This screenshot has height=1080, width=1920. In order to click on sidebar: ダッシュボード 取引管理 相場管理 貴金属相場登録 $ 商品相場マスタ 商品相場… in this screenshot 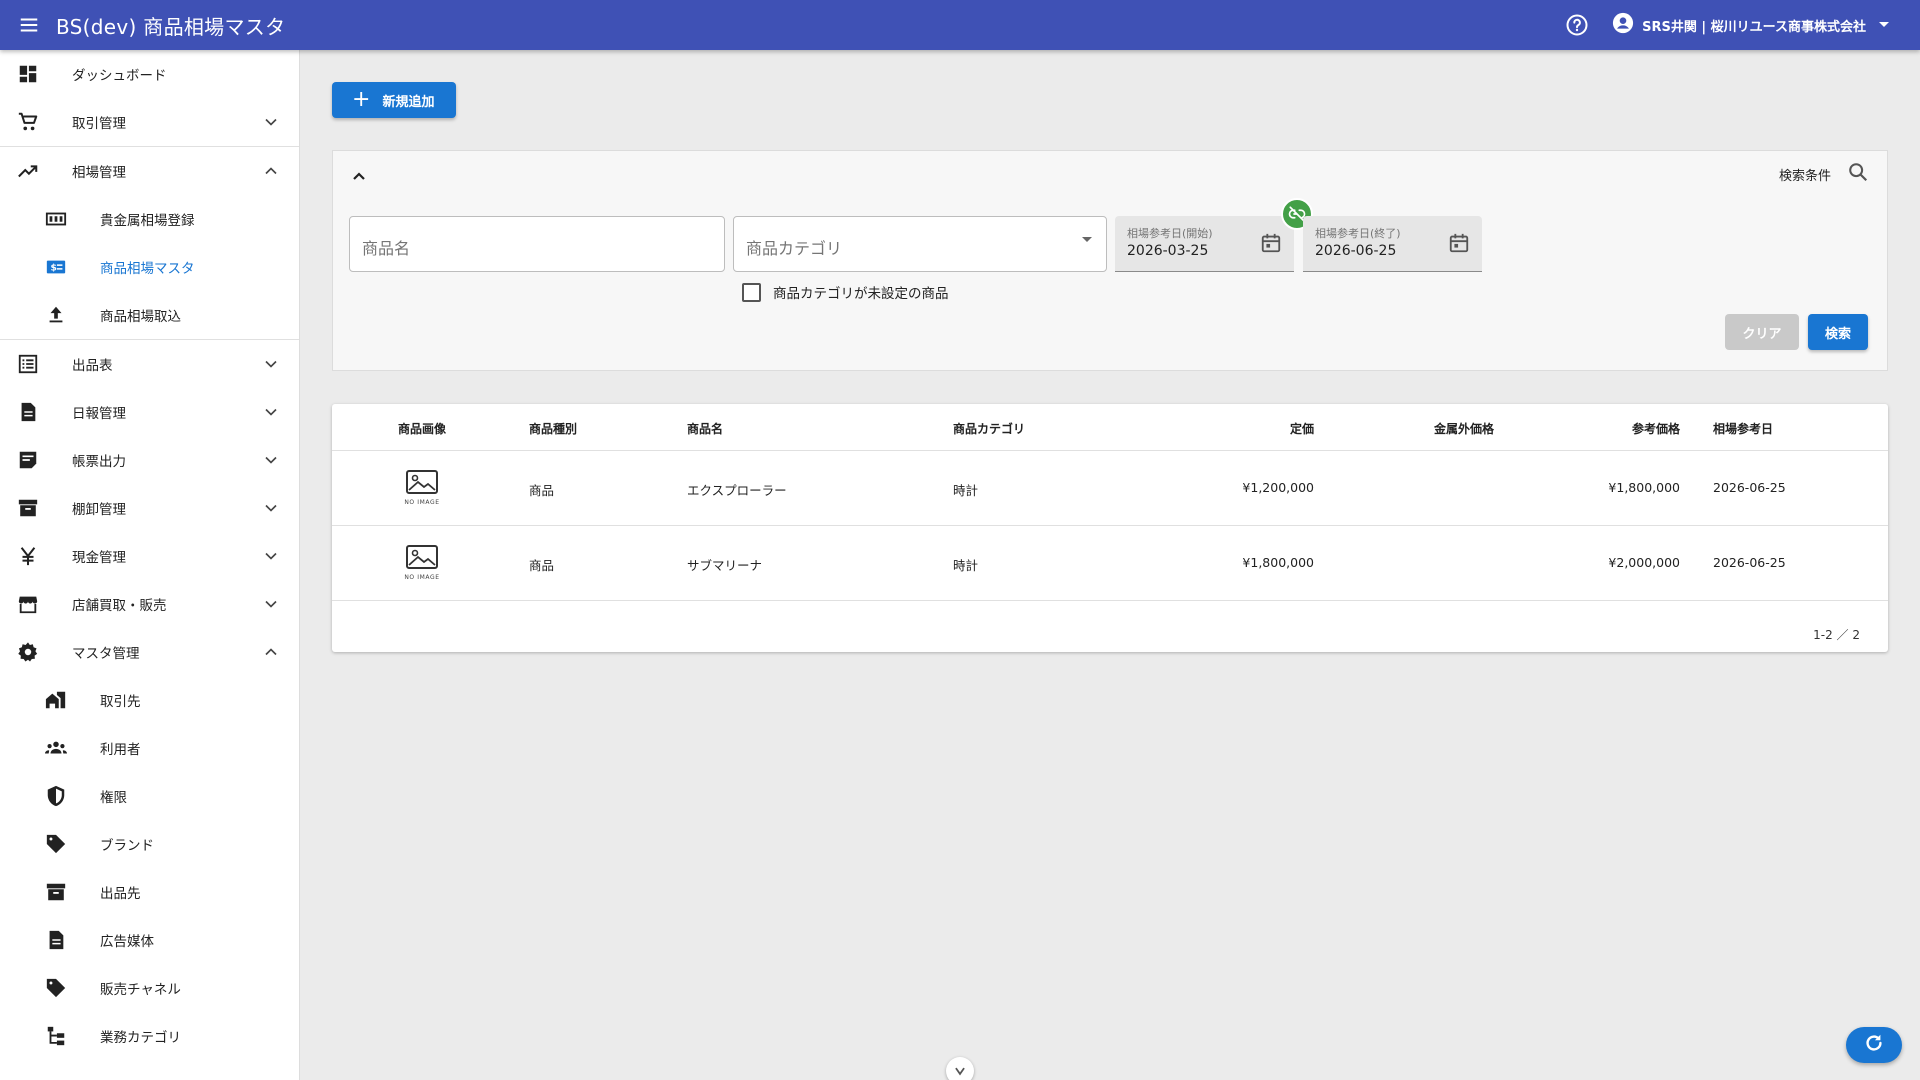, I will do `click(150, 565)`.